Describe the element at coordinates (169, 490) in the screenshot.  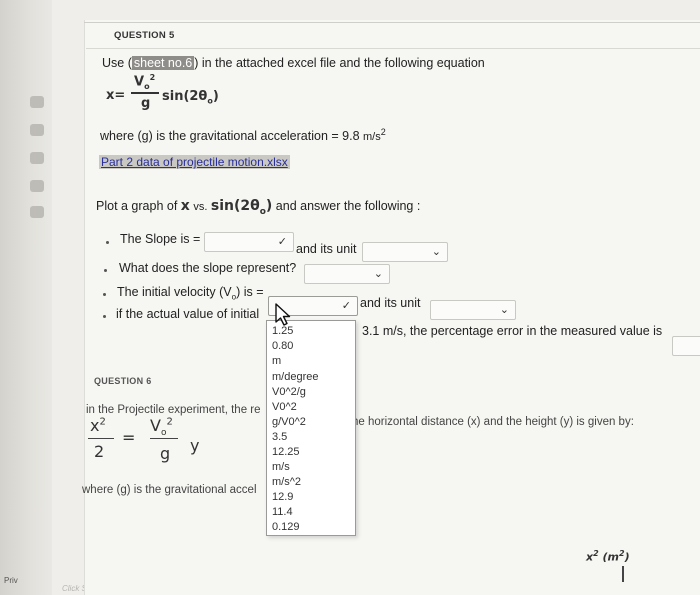
I see `q6-gravity-statement: where (g) is the gravitational accel` at that location.